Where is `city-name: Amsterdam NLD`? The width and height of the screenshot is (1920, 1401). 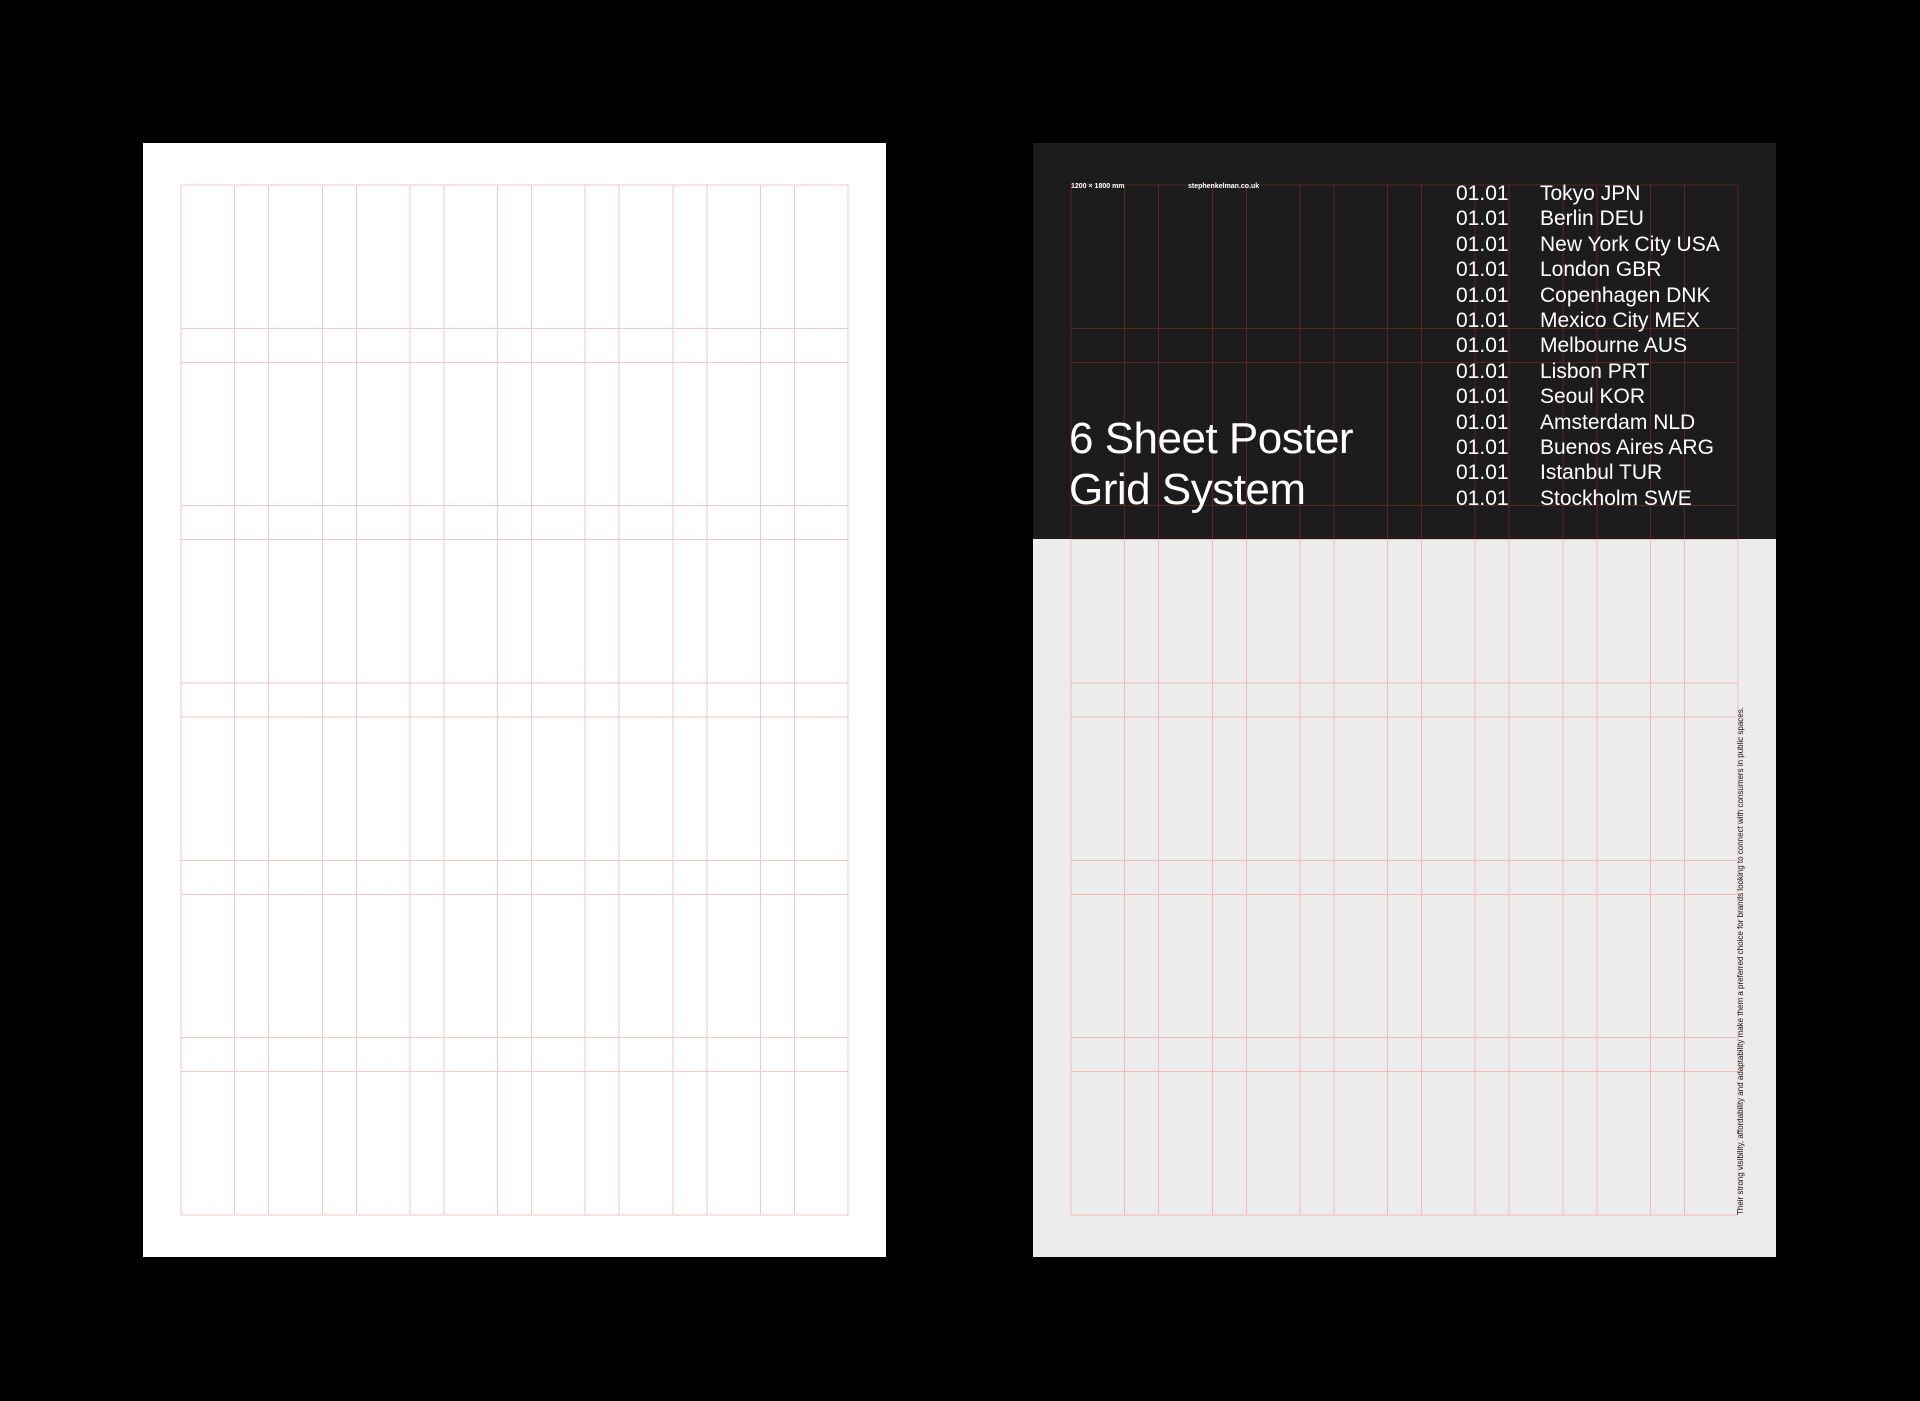 city-name: Amsterdam NLD is located at coordinates (1618, 422).